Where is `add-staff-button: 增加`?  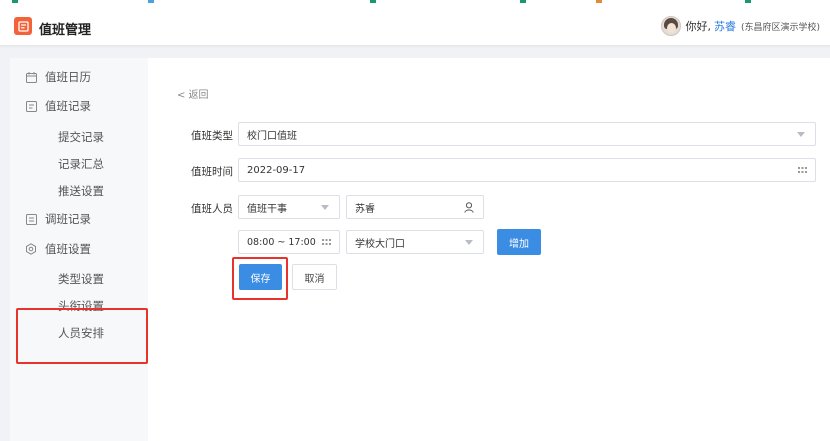 add-staff-button: 增加 is located at coordinates (519, 242).